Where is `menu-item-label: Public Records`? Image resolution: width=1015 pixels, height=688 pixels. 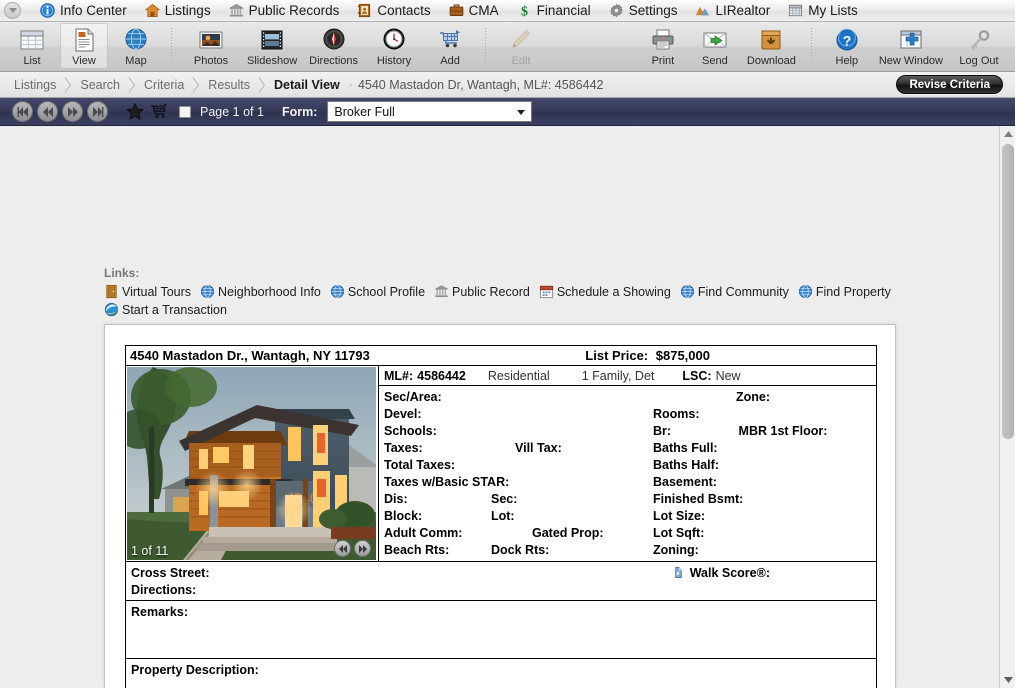
menu-item-label: Public Records is located at coordinates (294, 10).